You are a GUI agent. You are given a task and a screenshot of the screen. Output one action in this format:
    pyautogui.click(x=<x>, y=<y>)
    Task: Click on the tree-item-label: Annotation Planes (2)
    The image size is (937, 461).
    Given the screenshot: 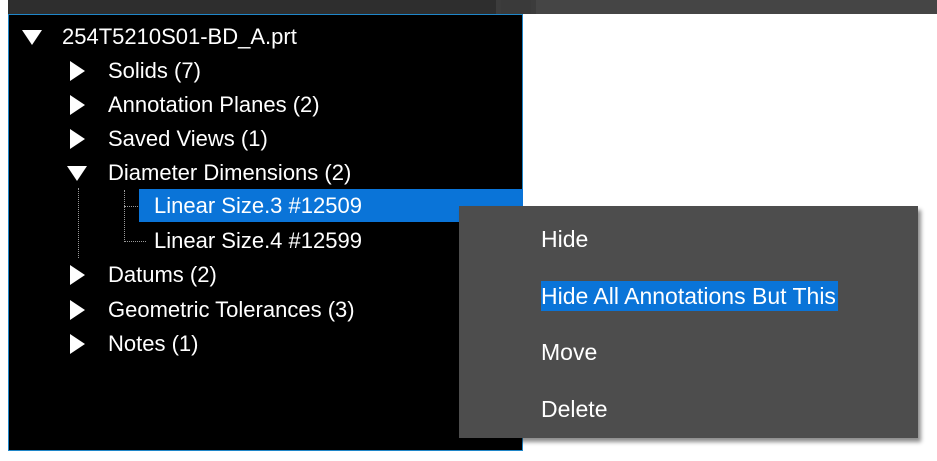 What is the action you would take?
    pyautogui.click(x=214, y=104)
    